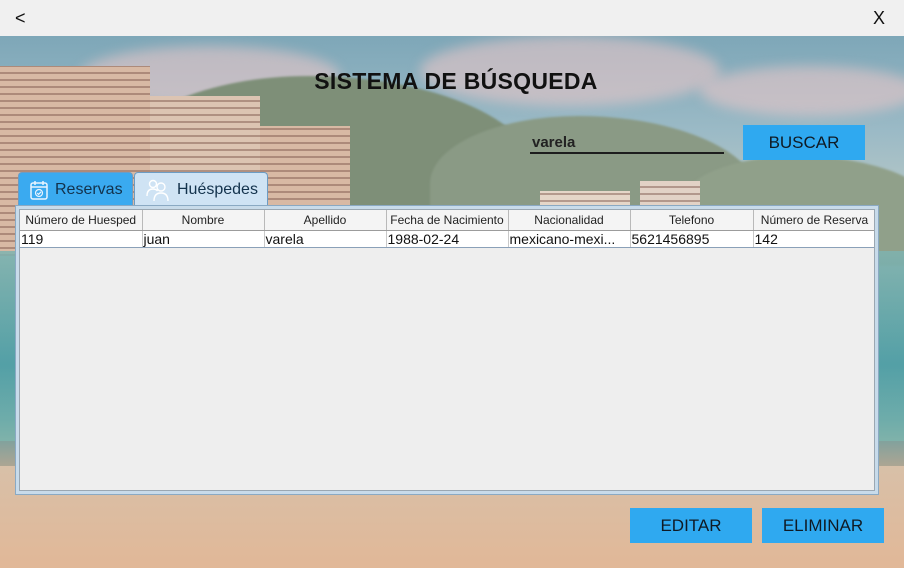 Image resolution: width=904 pixels, height=568 pixels. What do you see at coordinates (692, 220) in the screenshot?
I see `column-header: Telefono` at bounding box center [692, 220].